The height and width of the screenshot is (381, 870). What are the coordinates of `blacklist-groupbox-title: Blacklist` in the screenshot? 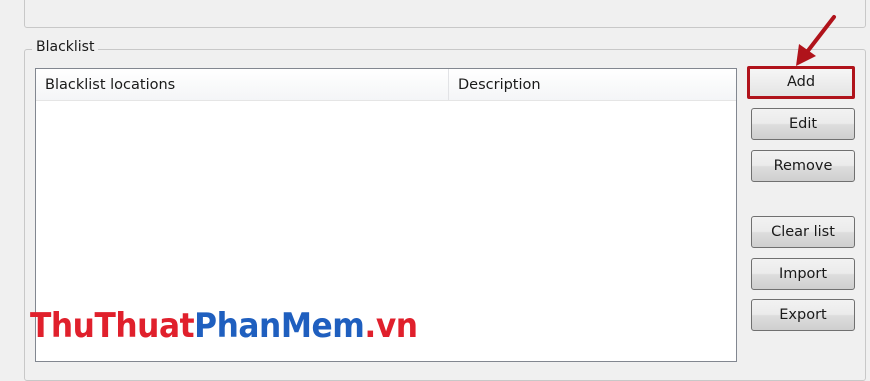 It's located at (65, 47).